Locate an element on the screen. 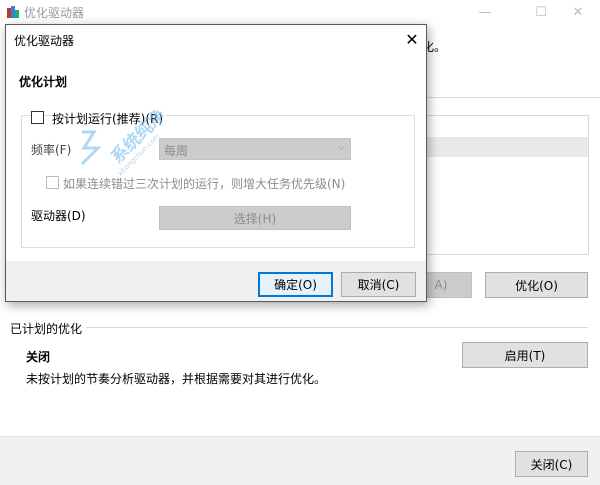 The width and height of the screenshot is (600, 485). main-window-title: 优化驱动器 is located at coordinates (54, 13).